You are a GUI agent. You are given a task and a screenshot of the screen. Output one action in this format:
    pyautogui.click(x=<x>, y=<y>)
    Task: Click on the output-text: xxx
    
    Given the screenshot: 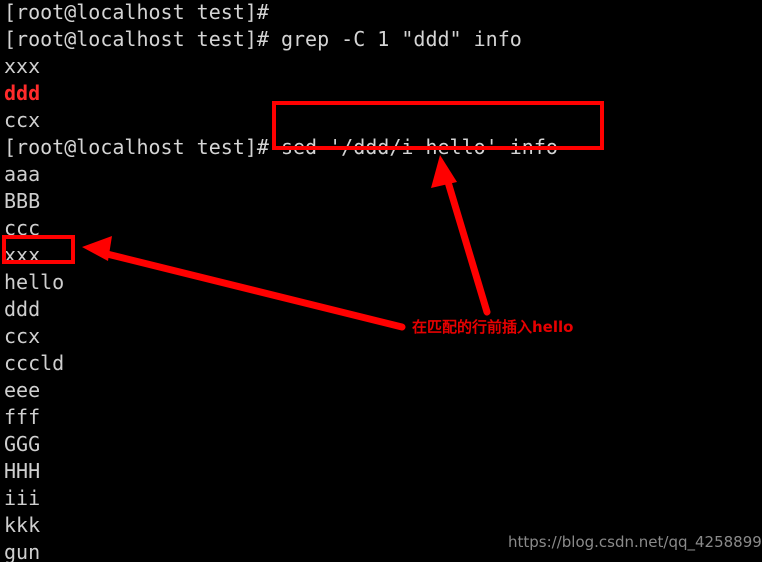 What is the action you would take?
    pyautogui.click(x=22, y=66)
    